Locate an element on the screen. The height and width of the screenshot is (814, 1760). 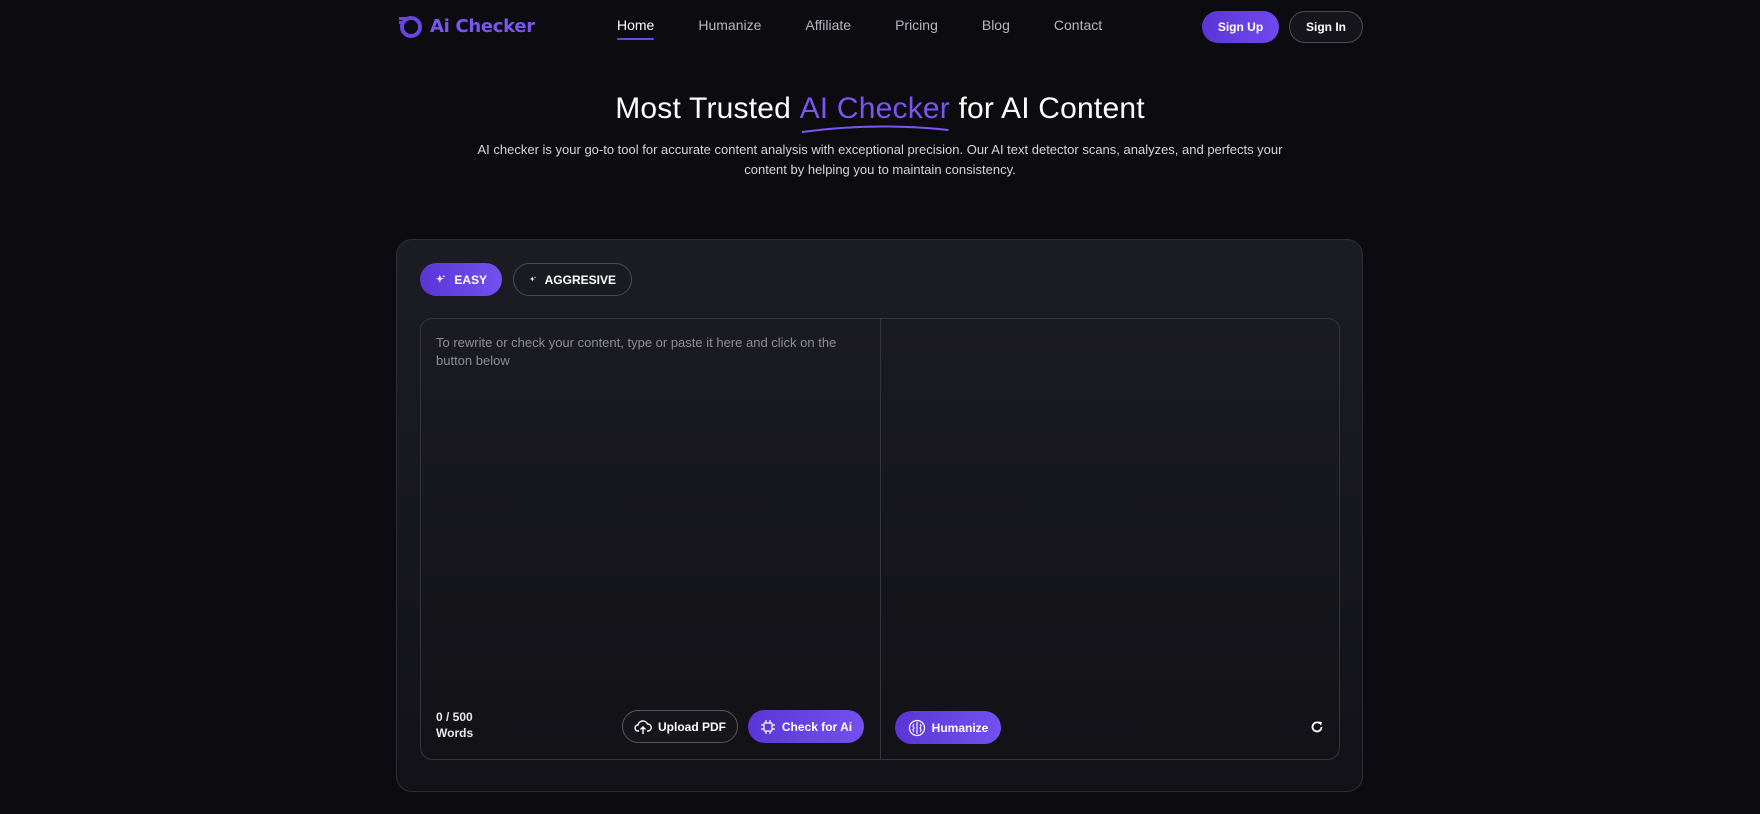
mode-aggressive-label: AGGRESIVE is located at coordinates (580, 279).